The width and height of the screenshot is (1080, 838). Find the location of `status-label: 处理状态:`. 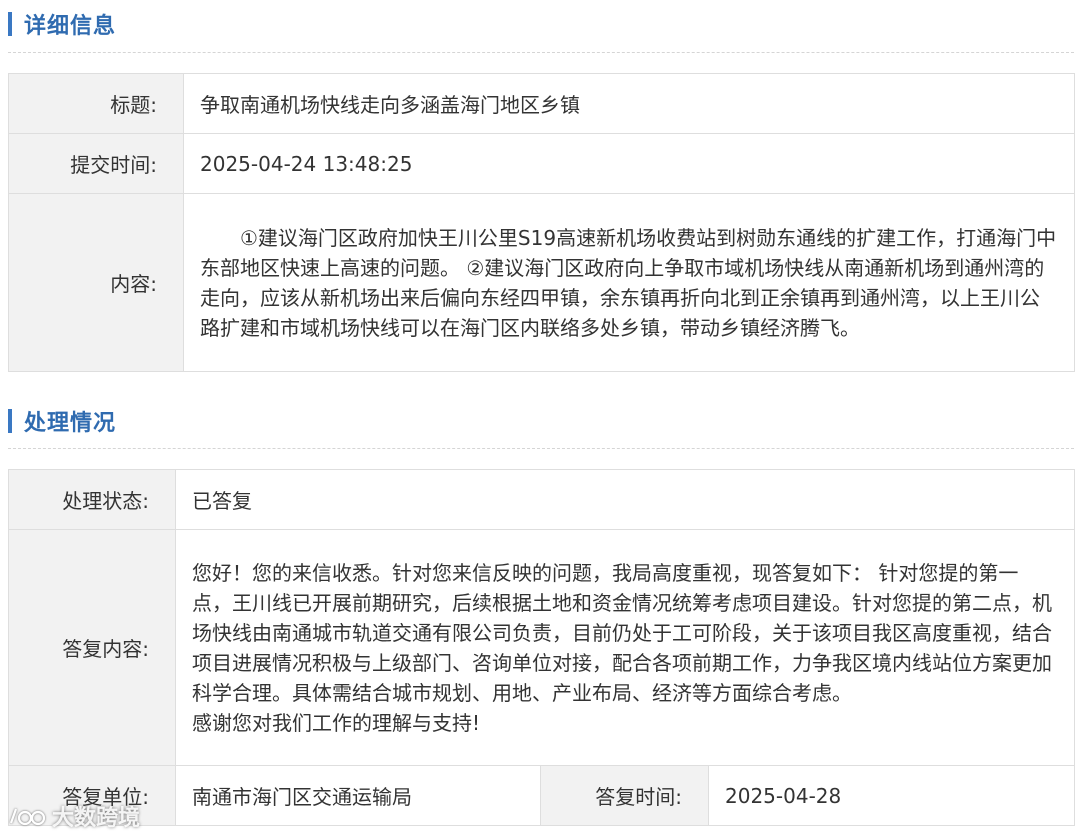

status-label: 处理状态: is located at coordinates (92, 499).